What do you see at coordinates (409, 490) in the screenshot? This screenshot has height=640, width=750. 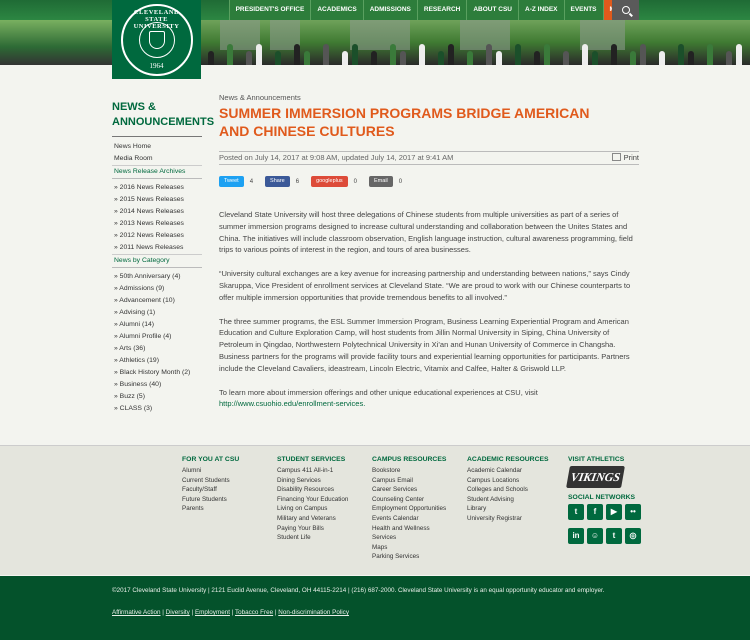 I see `footer-link: Career Services` at bounding box center [409, 490].